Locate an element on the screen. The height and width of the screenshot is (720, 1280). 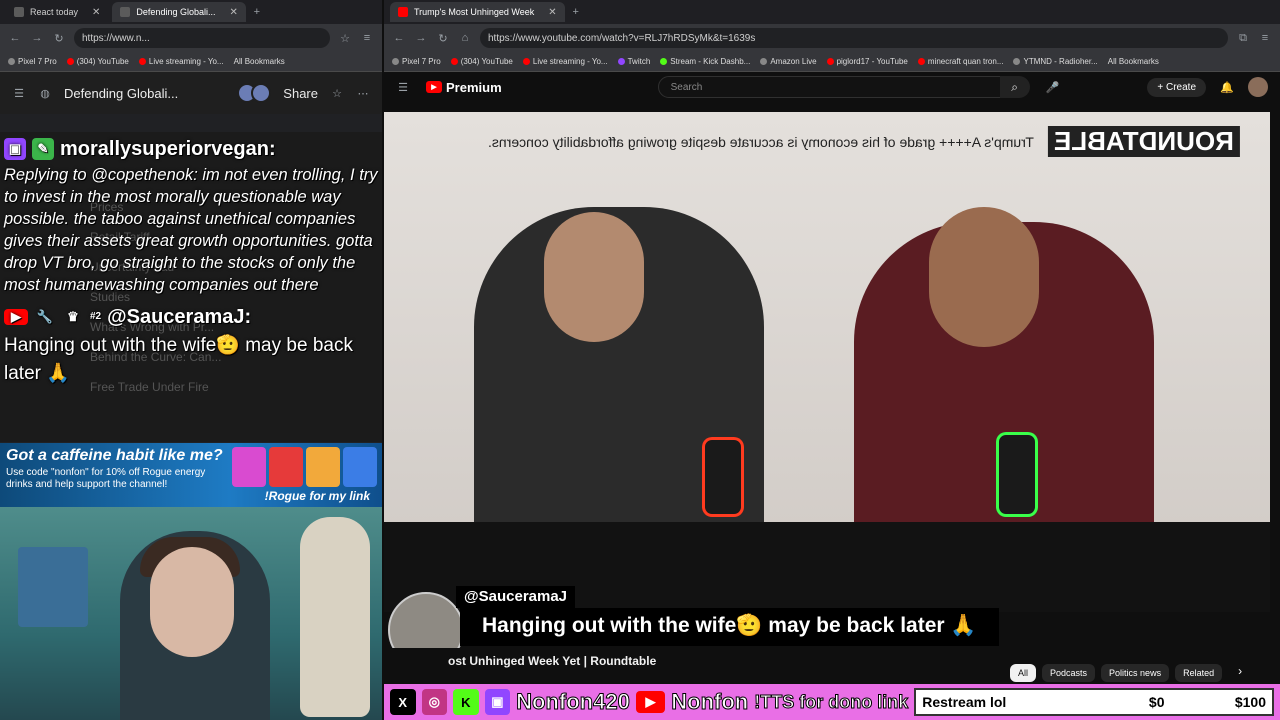
donation-goal: Restream lol $0 $100 is located at coordinates (1094, 702).